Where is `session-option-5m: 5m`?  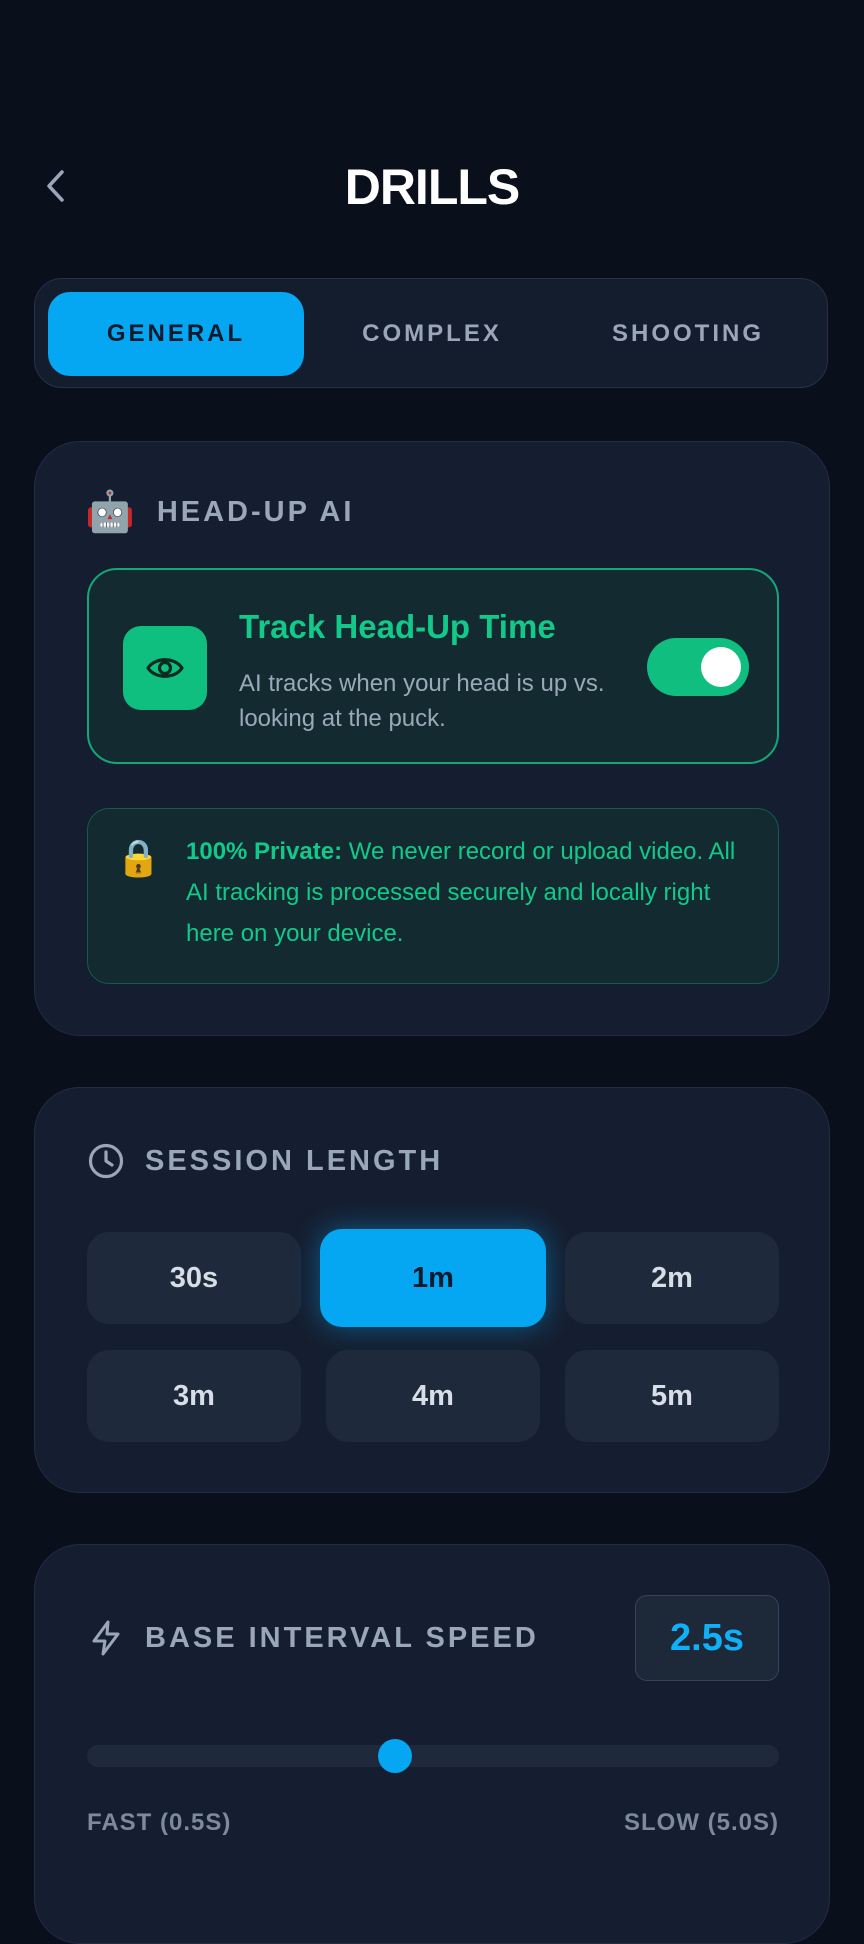 session-option-5m: 5m is located at coordinates (672, 1396).